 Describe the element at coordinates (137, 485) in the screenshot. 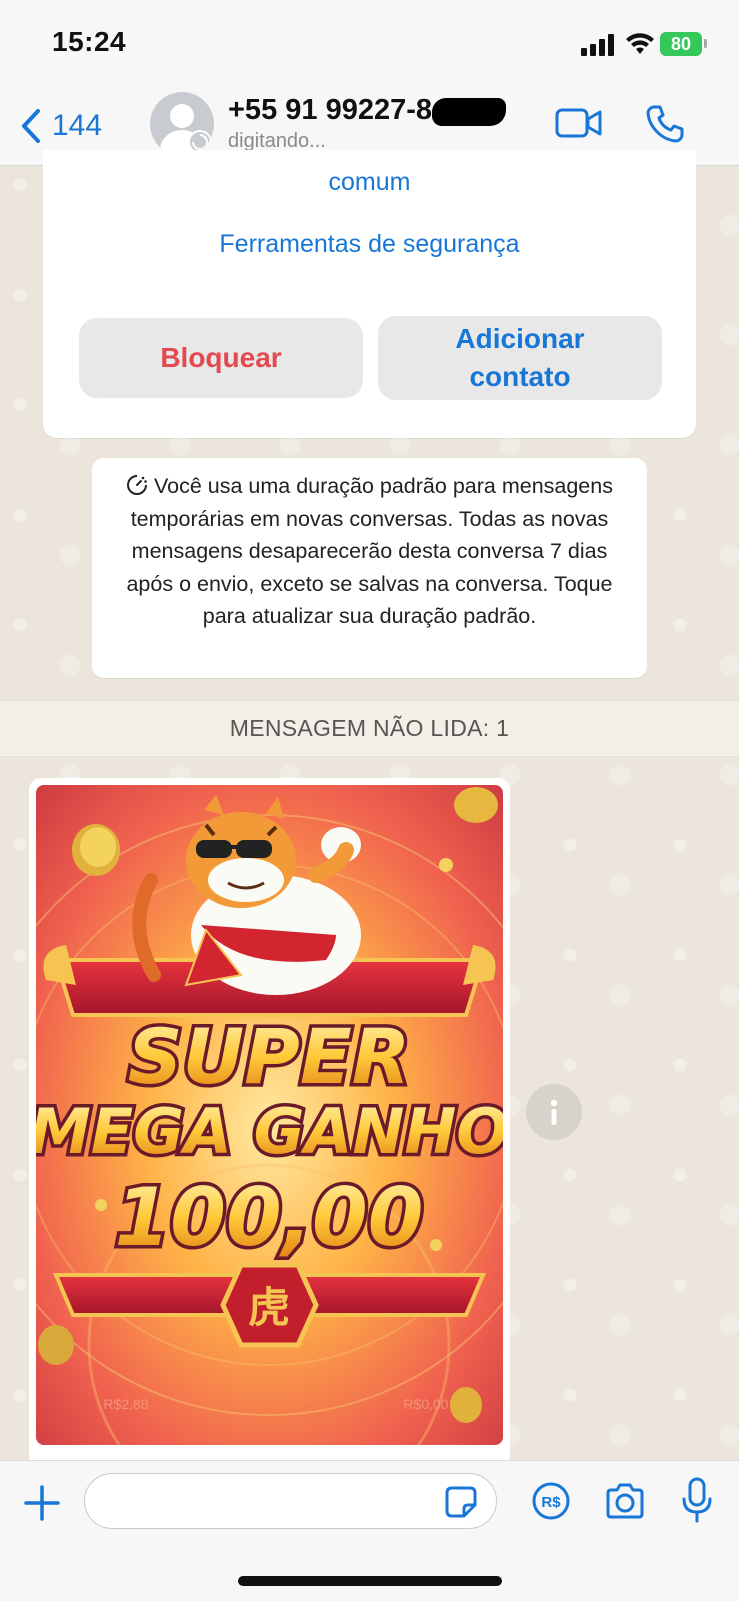

I see `timer-icon` at that location.